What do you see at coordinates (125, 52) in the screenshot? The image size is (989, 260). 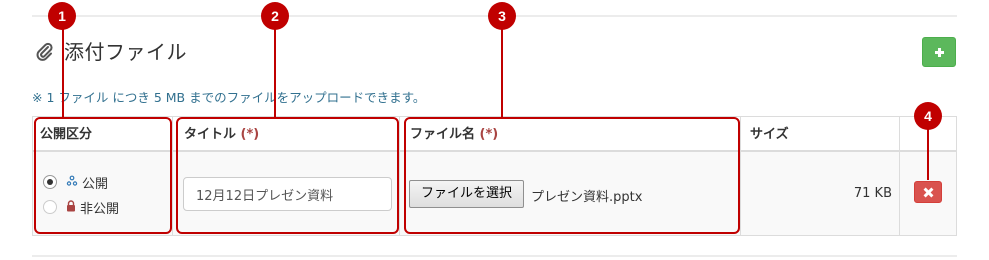 I see `section-title: 添付ファイル` at bounding box center [125, 52].